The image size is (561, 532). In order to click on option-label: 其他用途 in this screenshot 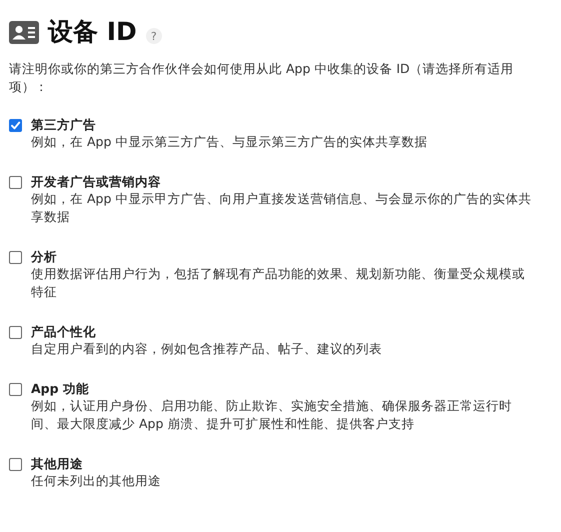, I will do `click(57, 463)`.